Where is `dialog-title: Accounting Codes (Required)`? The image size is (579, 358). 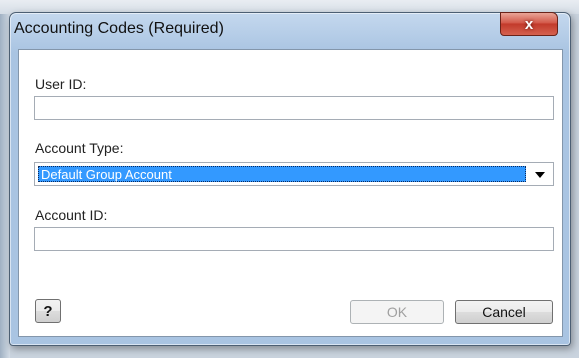 dialog-title: Accounting Codes (Required) is located at coordinates (119, 28).